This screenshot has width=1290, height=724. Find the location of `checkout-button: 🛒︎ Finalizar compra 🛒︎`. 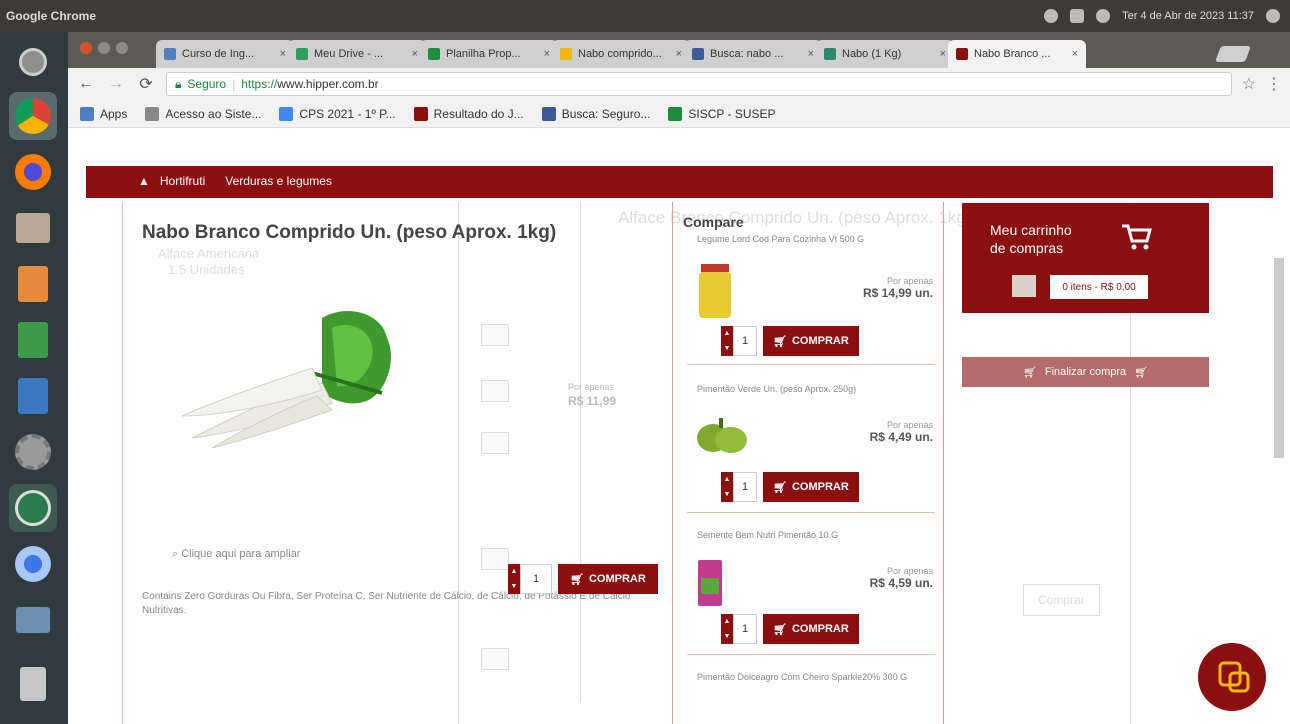

checkout-button: 🛒︎ Finalizar compra 🛒︎ is located at coordinates (1085, 372).